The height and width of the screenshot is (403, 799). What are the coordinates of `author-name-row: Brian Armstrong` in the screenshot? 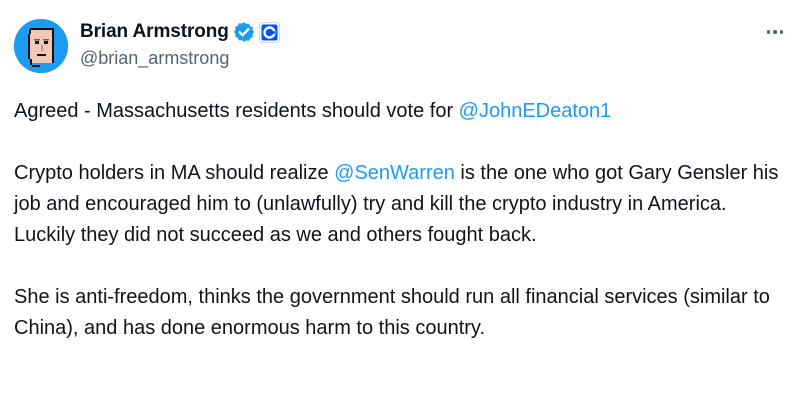 It's located at (180, 32).